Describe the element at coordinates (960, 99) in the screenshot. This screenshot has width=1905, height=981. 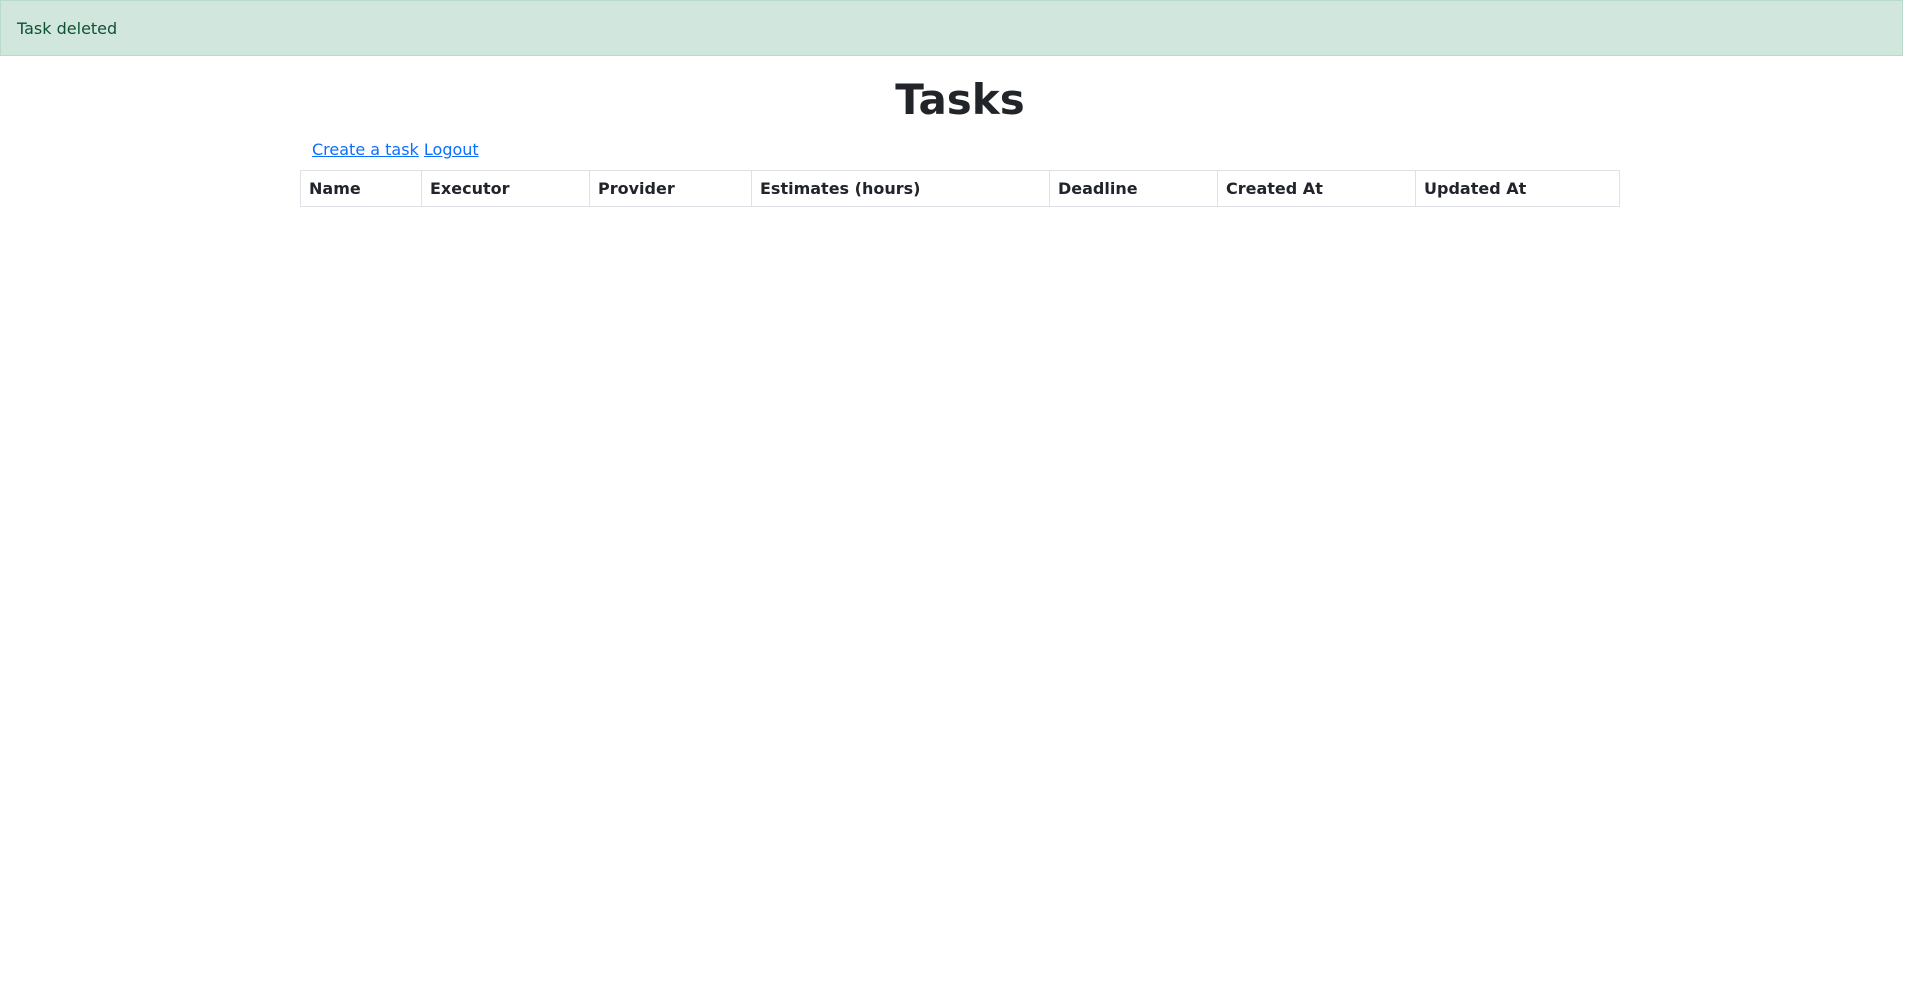
I see `page-title: Tasks` at that location.